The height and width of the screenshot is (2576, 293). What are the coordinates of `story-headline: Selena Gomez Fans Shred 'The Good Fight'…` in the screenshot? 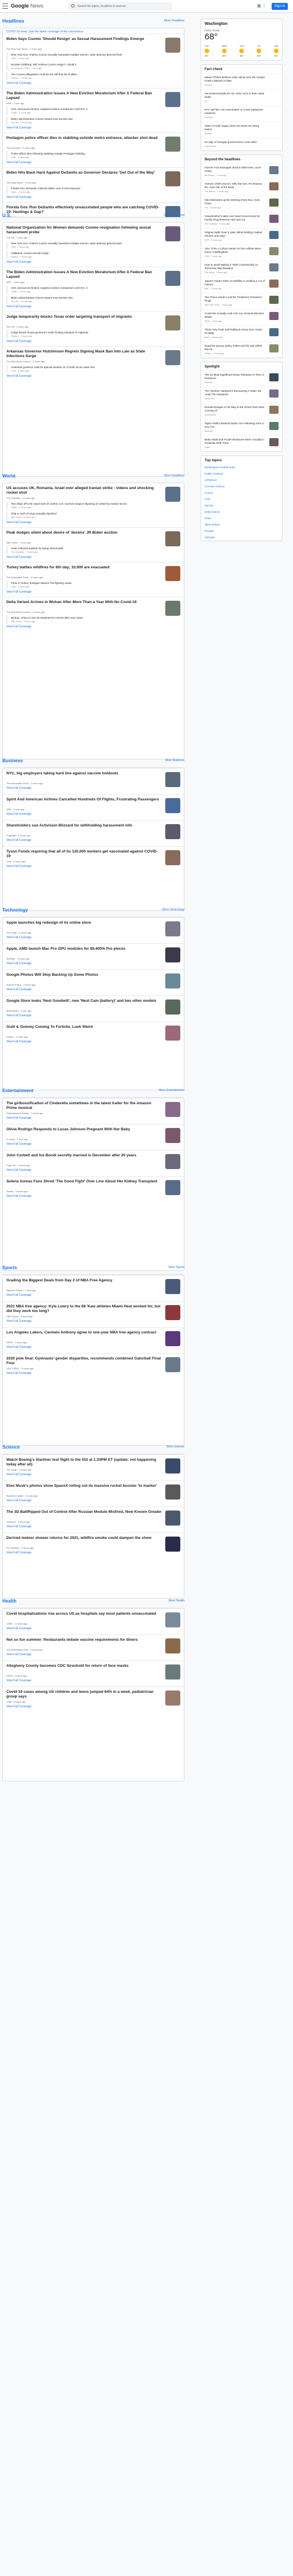 It's located at (84, 1184).